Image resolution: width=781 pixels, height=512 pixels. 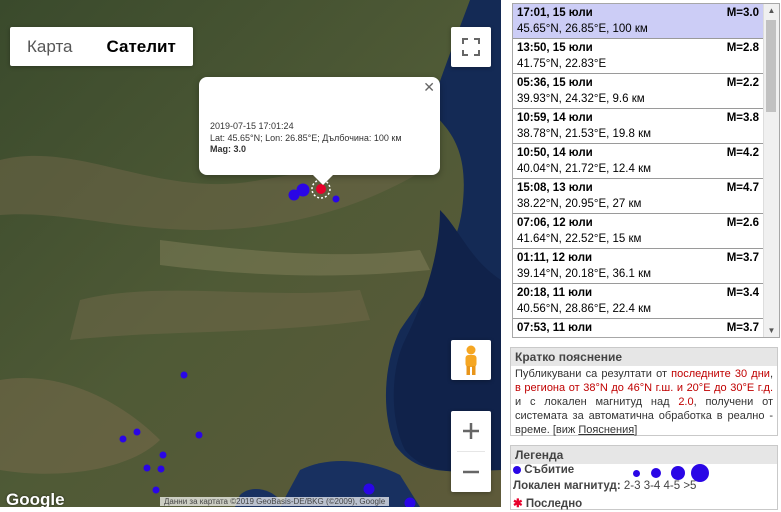 I want to click on event-location: 40.04°N, 21.72°E, 12.4 км, so click(x=584, y=169).